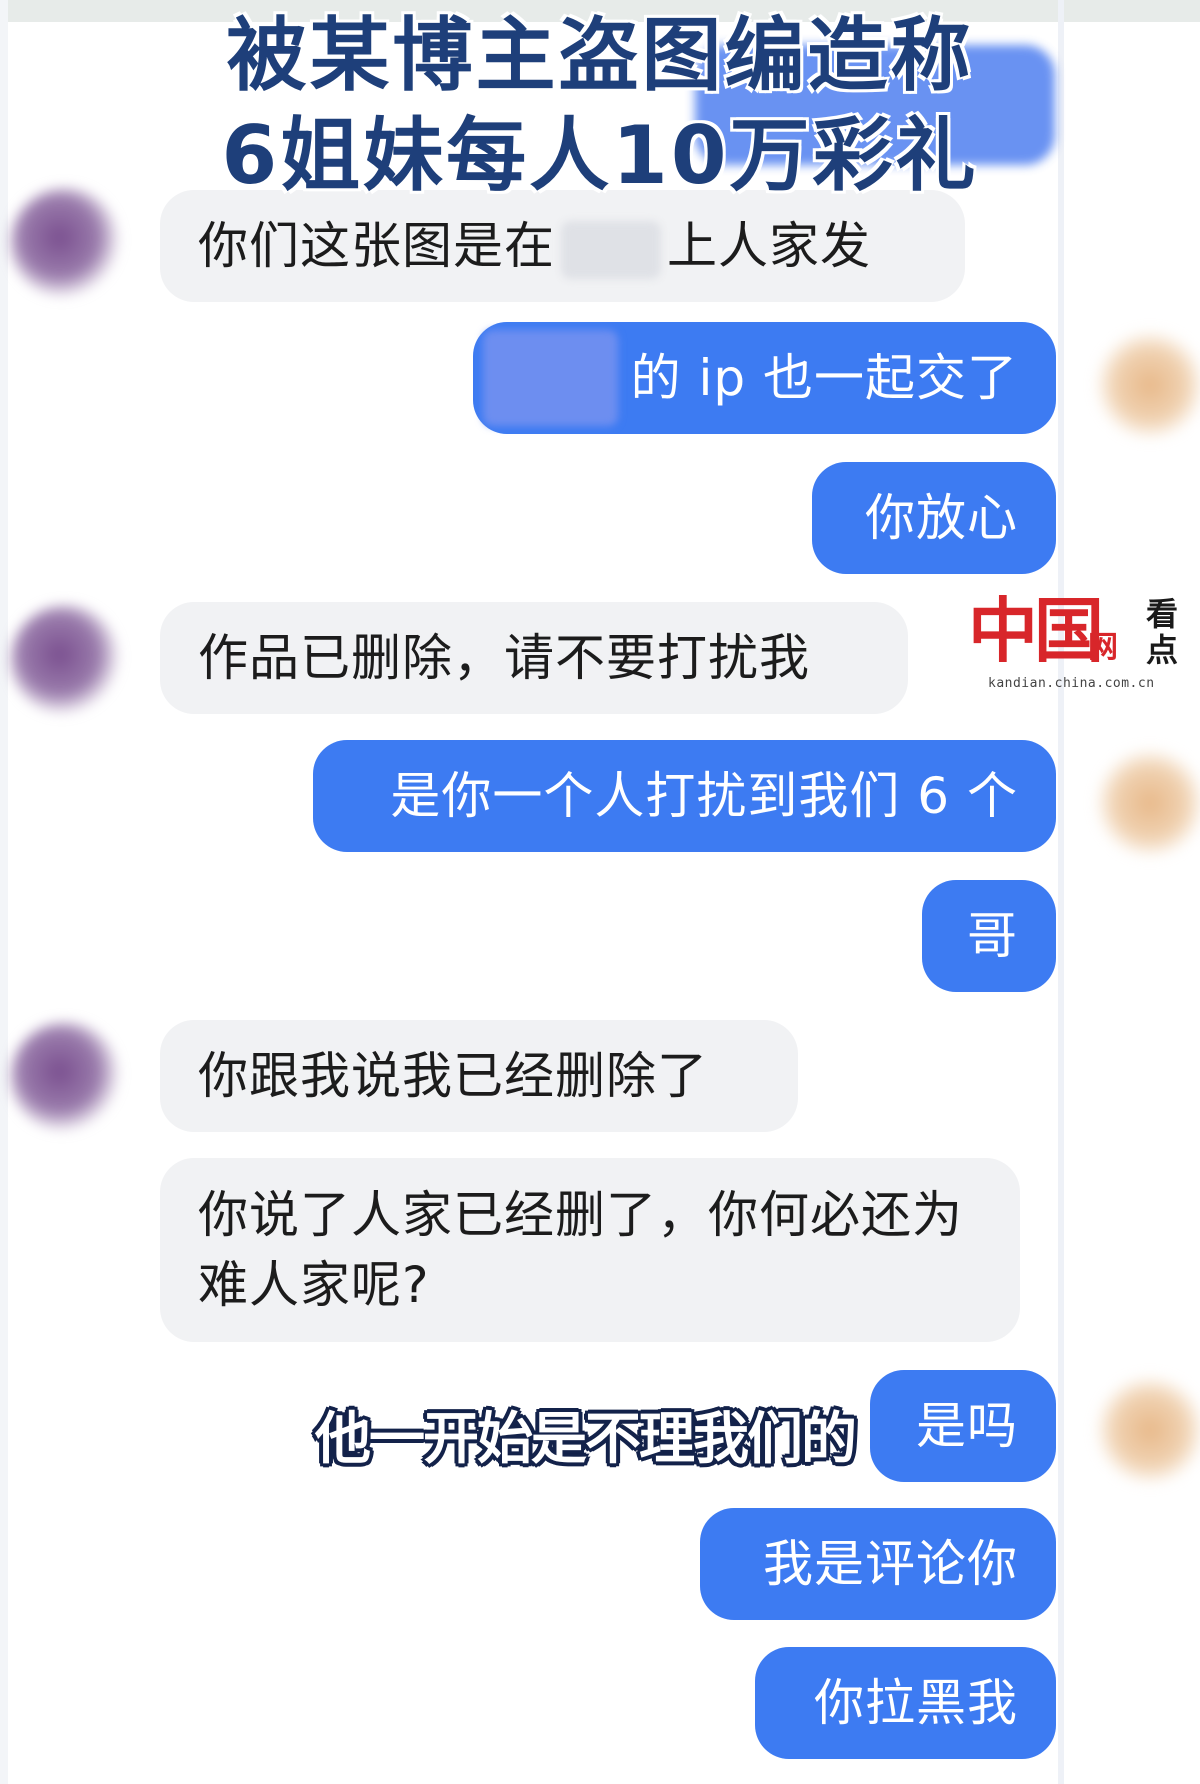  I want to click on title-line-1: 被某博主盗图编造称, so click(600, 55).